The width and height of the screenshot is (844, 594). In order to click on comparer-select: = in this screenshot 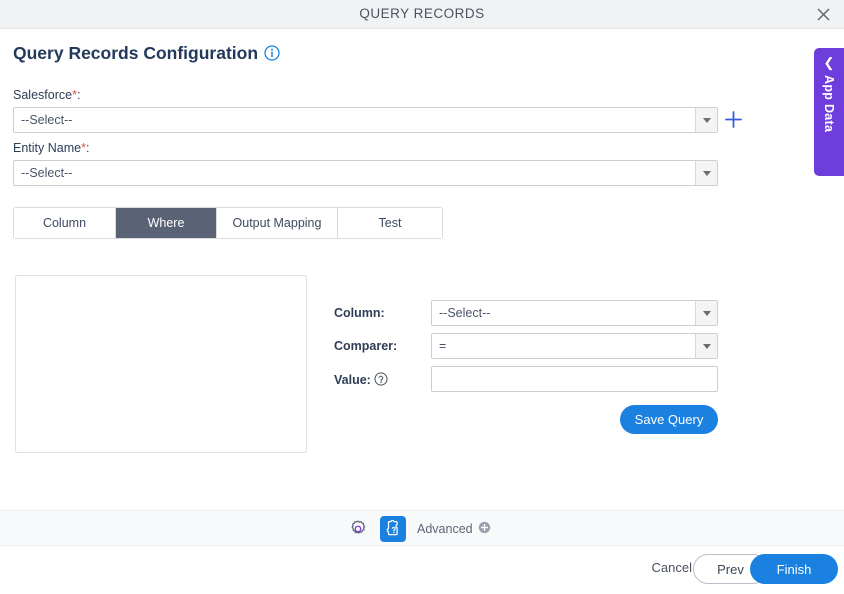, I will do `click(574, 346)`.